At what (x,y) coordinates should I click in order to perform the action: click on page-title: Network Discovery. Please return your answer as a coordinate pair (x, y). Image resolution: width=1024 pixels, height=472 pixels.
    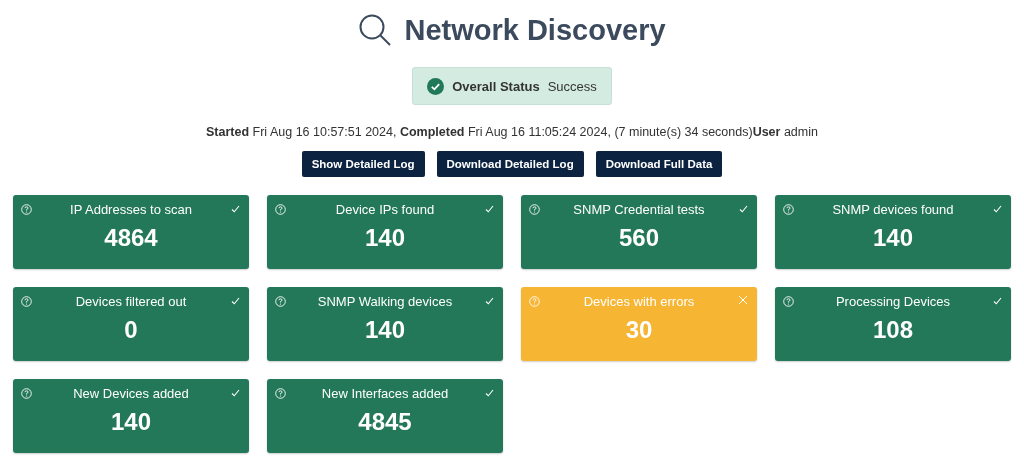
    Looking at the image, I should click on (535, 30).